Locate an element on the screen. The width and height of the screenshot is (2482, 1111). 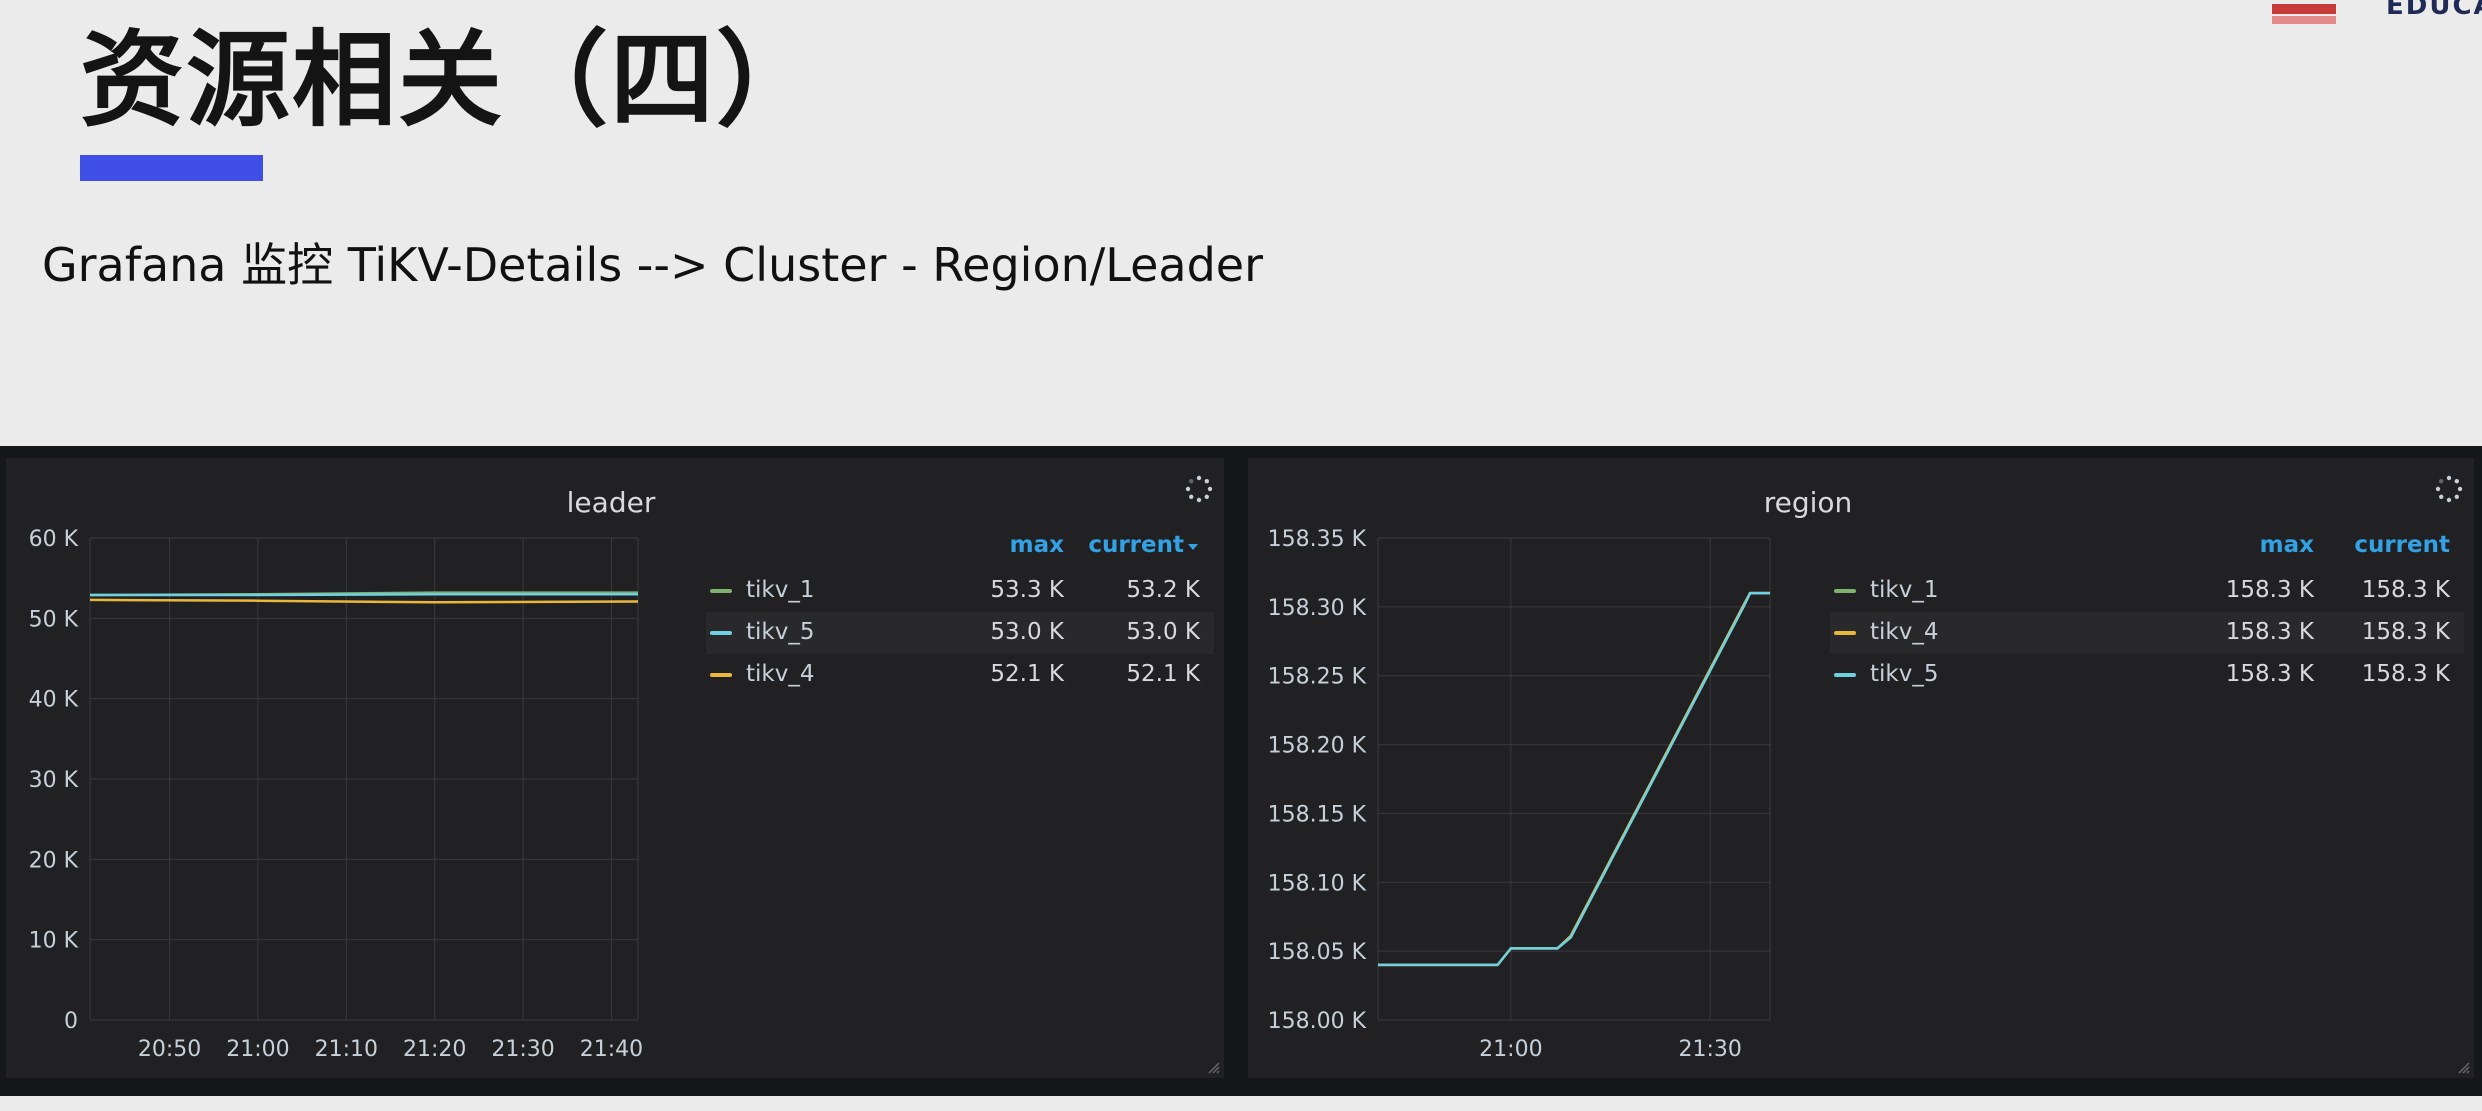
series-current: 53.0 K is located at coordinates (1163, 632).